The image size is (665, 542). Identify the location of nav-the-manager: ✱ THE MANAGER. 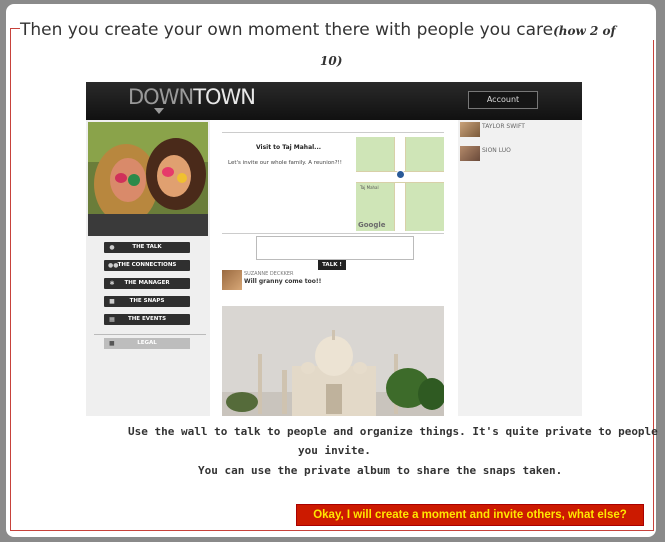
(147, 283).